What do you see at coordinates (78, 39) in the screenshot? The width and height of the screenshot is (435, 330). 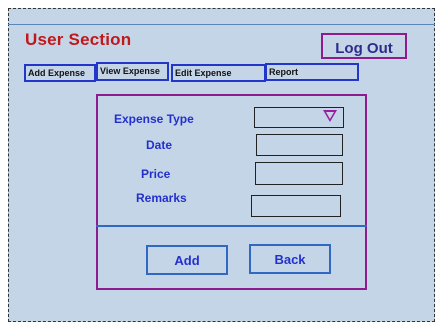 I see `page-title: User Section` at bounding box center [78, 39].